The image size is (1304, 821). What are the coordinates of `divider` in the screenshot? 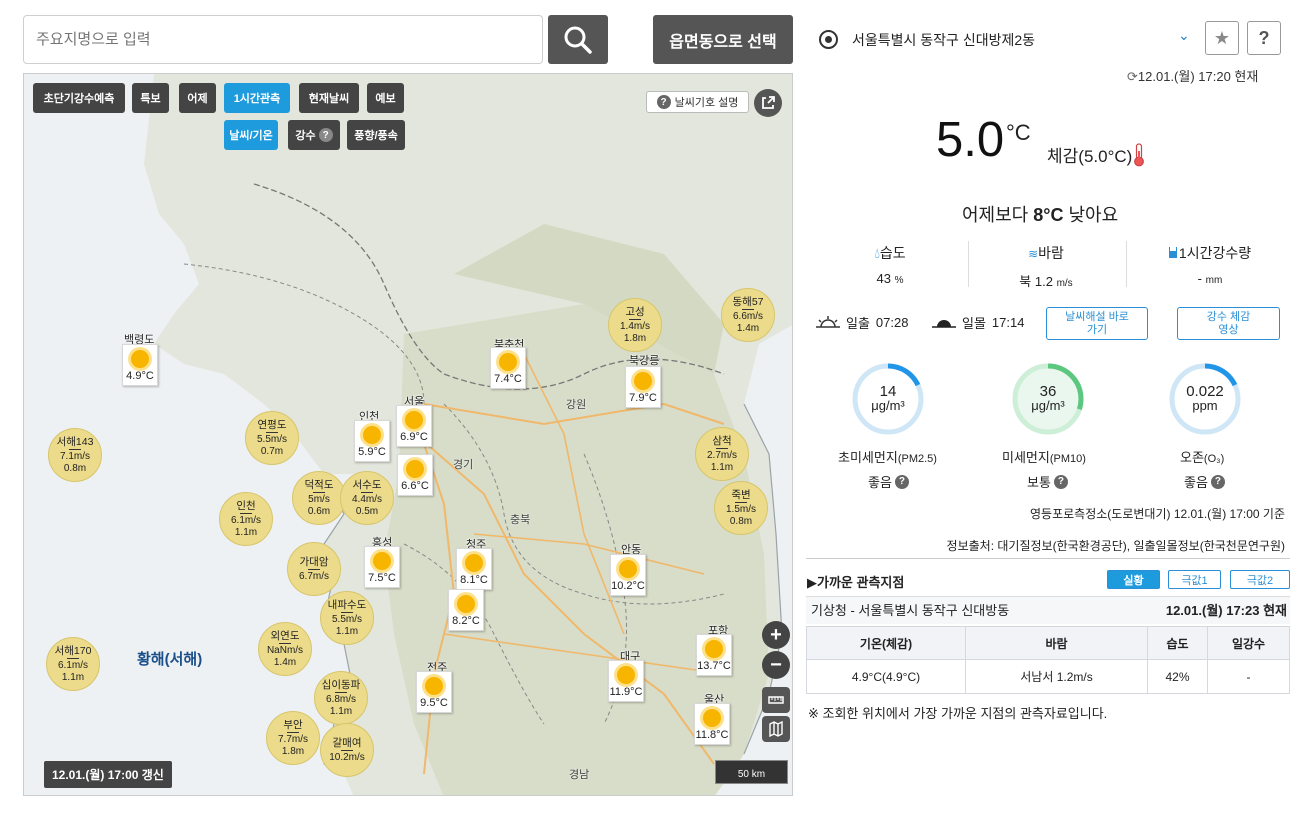 It's located at (1048, 558).